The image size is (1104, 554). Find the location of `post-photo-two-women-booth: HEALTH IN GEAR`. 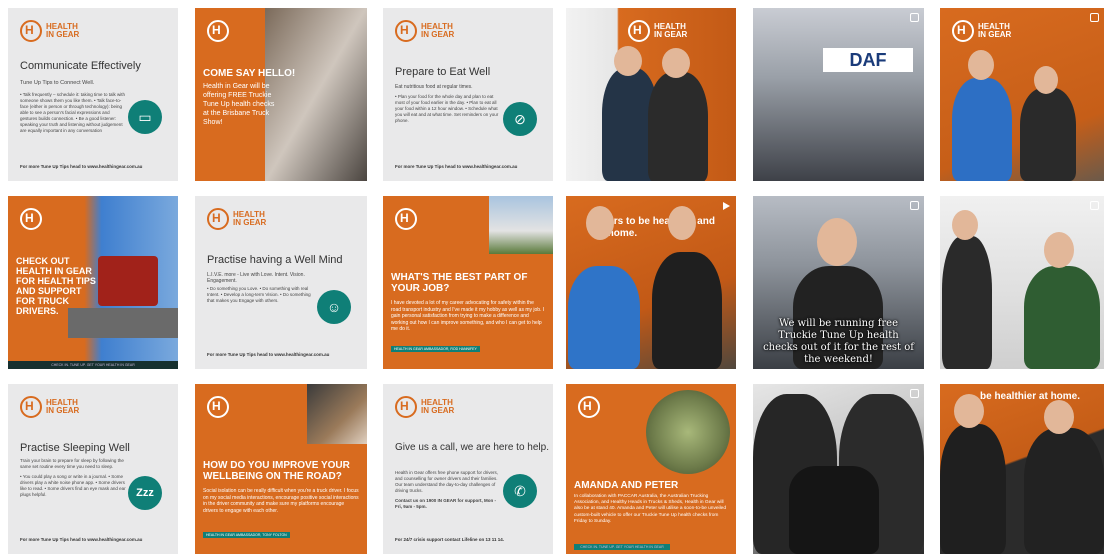

post-photo-two-women-booth: HEALTH IN GEAR is located at coordinates (651, 94).